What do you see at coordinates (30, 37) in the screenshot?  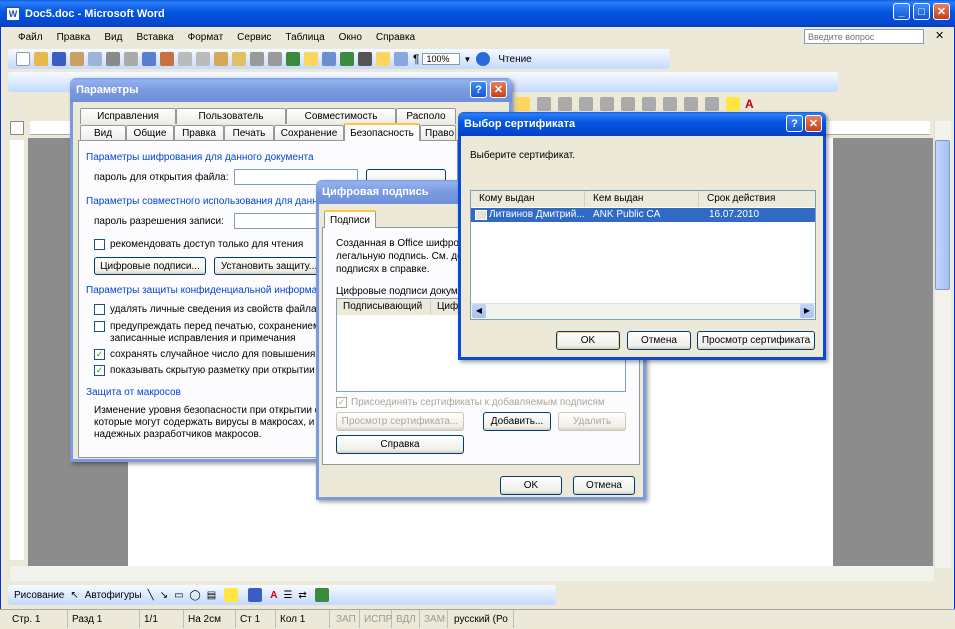 I see `menu-file: Файл` at bounding box center [30, 37].